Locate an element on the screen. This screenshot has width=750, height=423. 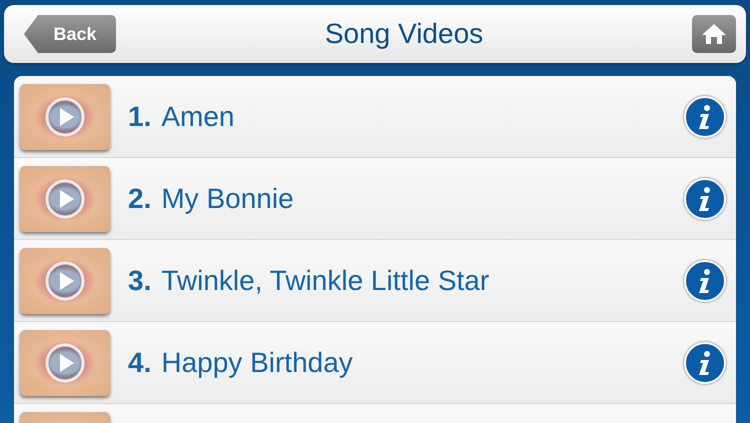
song-title: 4. Happy Birthday is located at coordinates (241, 362).